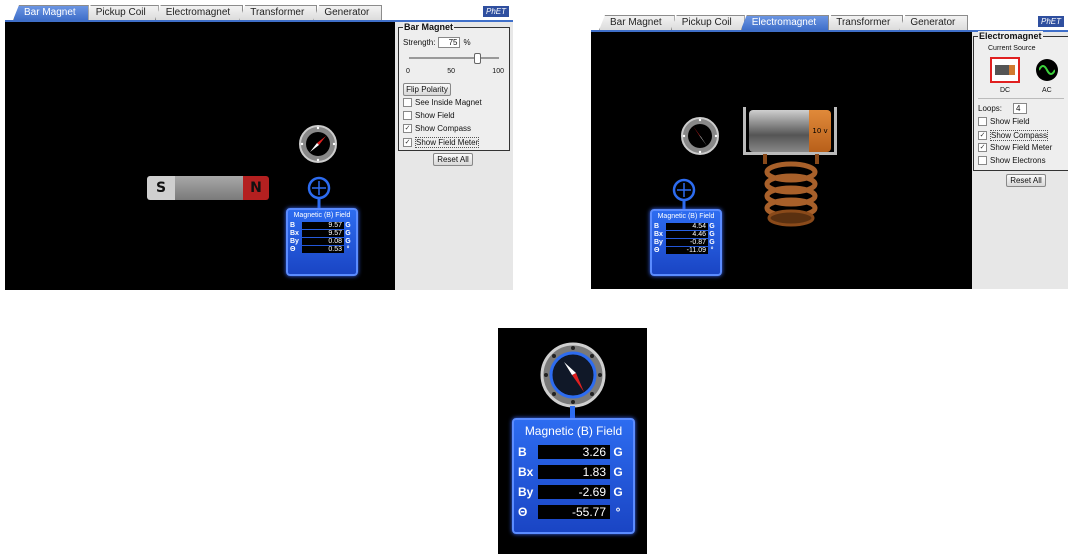  I want to click on dc-source-button, so click(1005, 70).